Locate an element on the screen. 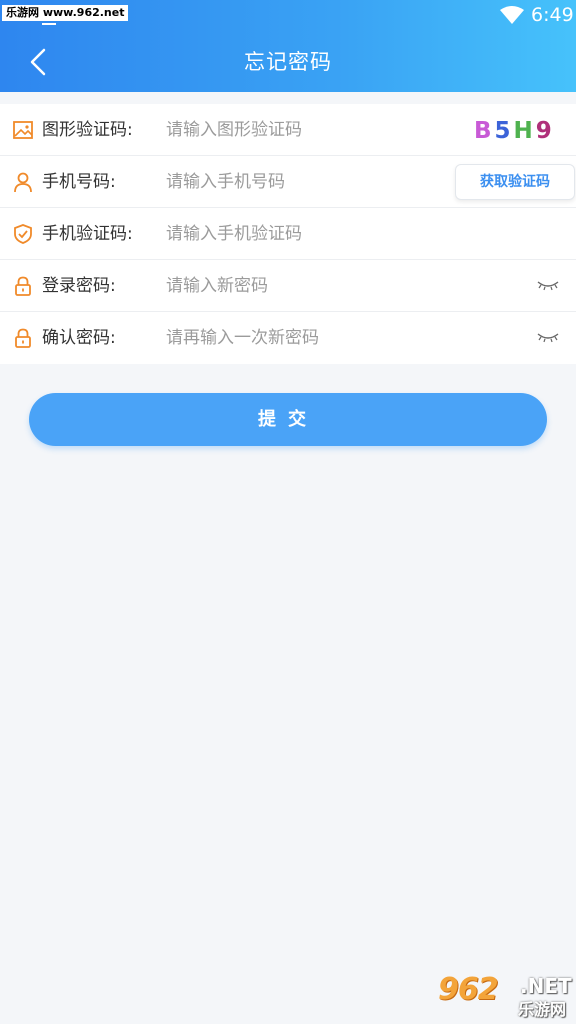 This screenshot has height=1024, width=576. get-code-button: 获取验证码 is located at coordinates (515, 182).